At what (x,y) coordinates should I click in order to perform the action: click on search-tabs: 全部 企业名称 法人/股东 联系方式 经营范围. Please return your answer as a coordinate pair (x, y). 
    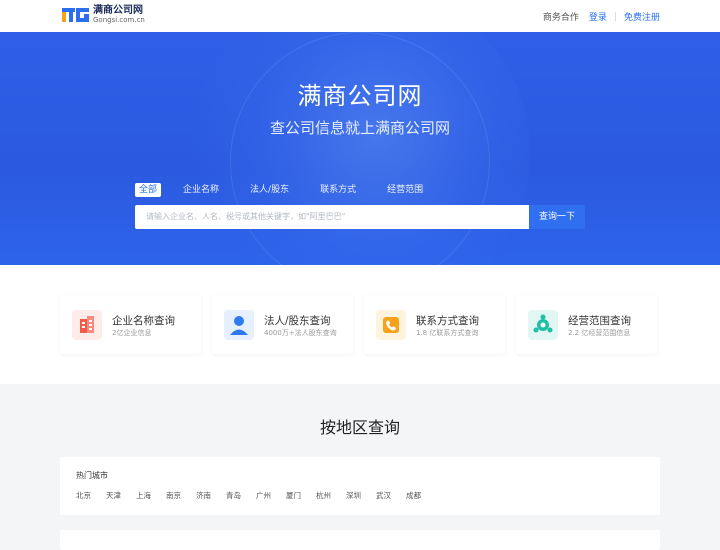
    Looking at the image, I should click on (292, 190).